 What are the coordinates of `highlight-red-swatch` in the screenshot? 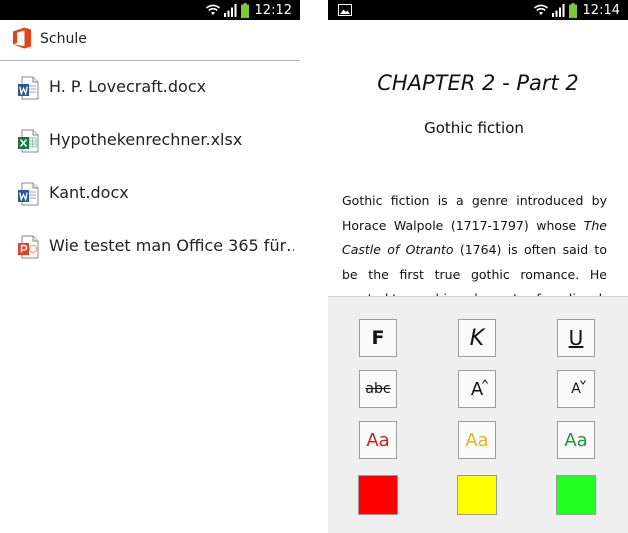 It's located at (378, 495).